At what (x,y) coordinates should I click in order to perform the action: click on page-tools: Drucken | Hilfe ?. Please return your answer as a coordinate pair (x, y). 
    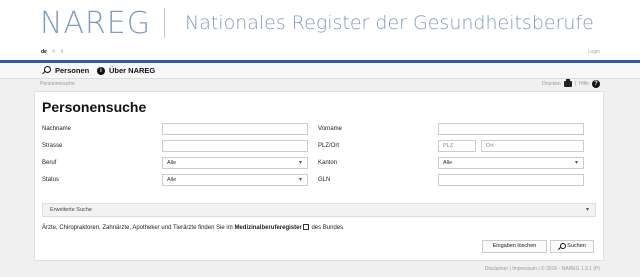
    Looking at the image, I should click on (571, 83).